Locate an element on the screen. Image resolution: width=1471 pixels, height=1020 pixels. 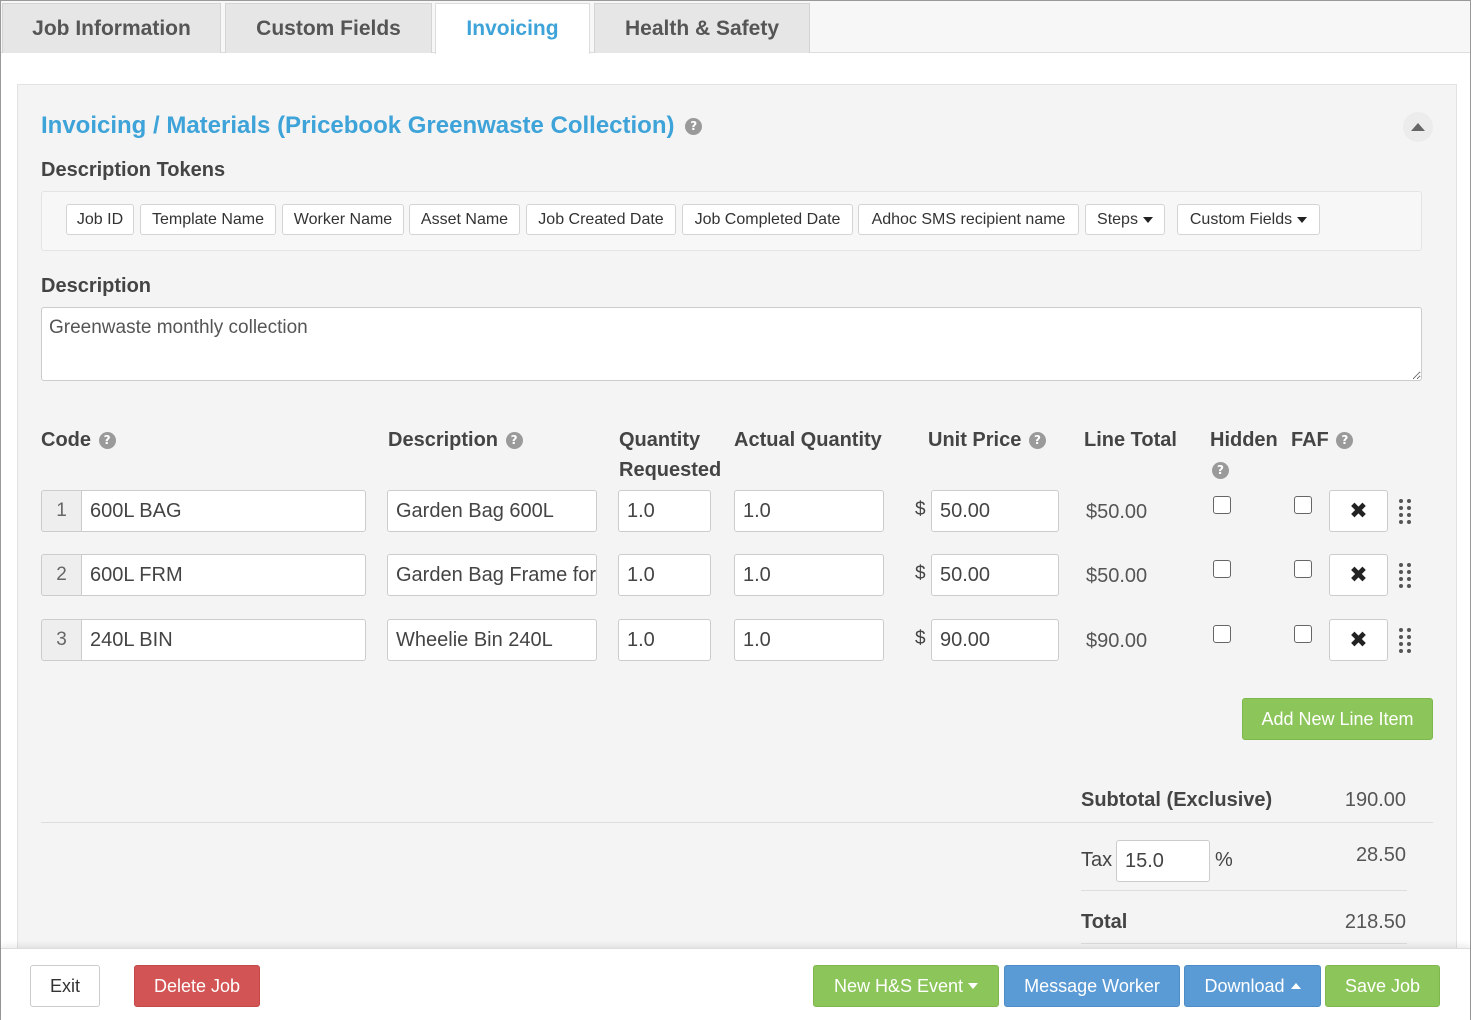
token-asset-name: Asset Name is located at coordinates (464, 219).